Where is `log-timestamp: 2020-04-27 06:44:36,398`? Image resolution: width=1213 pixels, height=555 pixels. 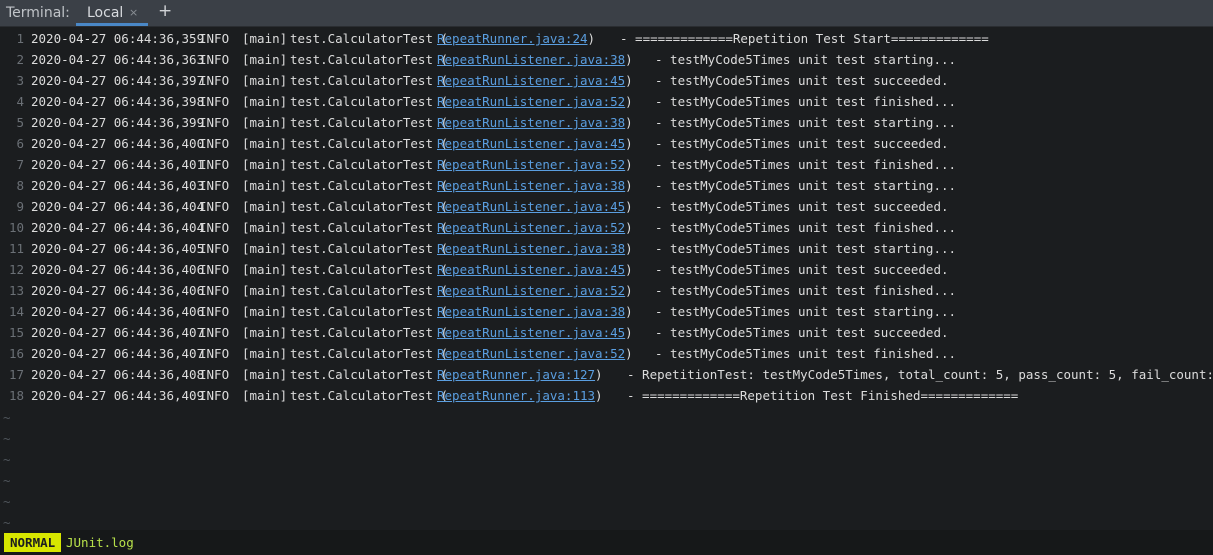 log-timestamp: 2020-04-27 06:44:36,398 is located at coordinates (118, 101).